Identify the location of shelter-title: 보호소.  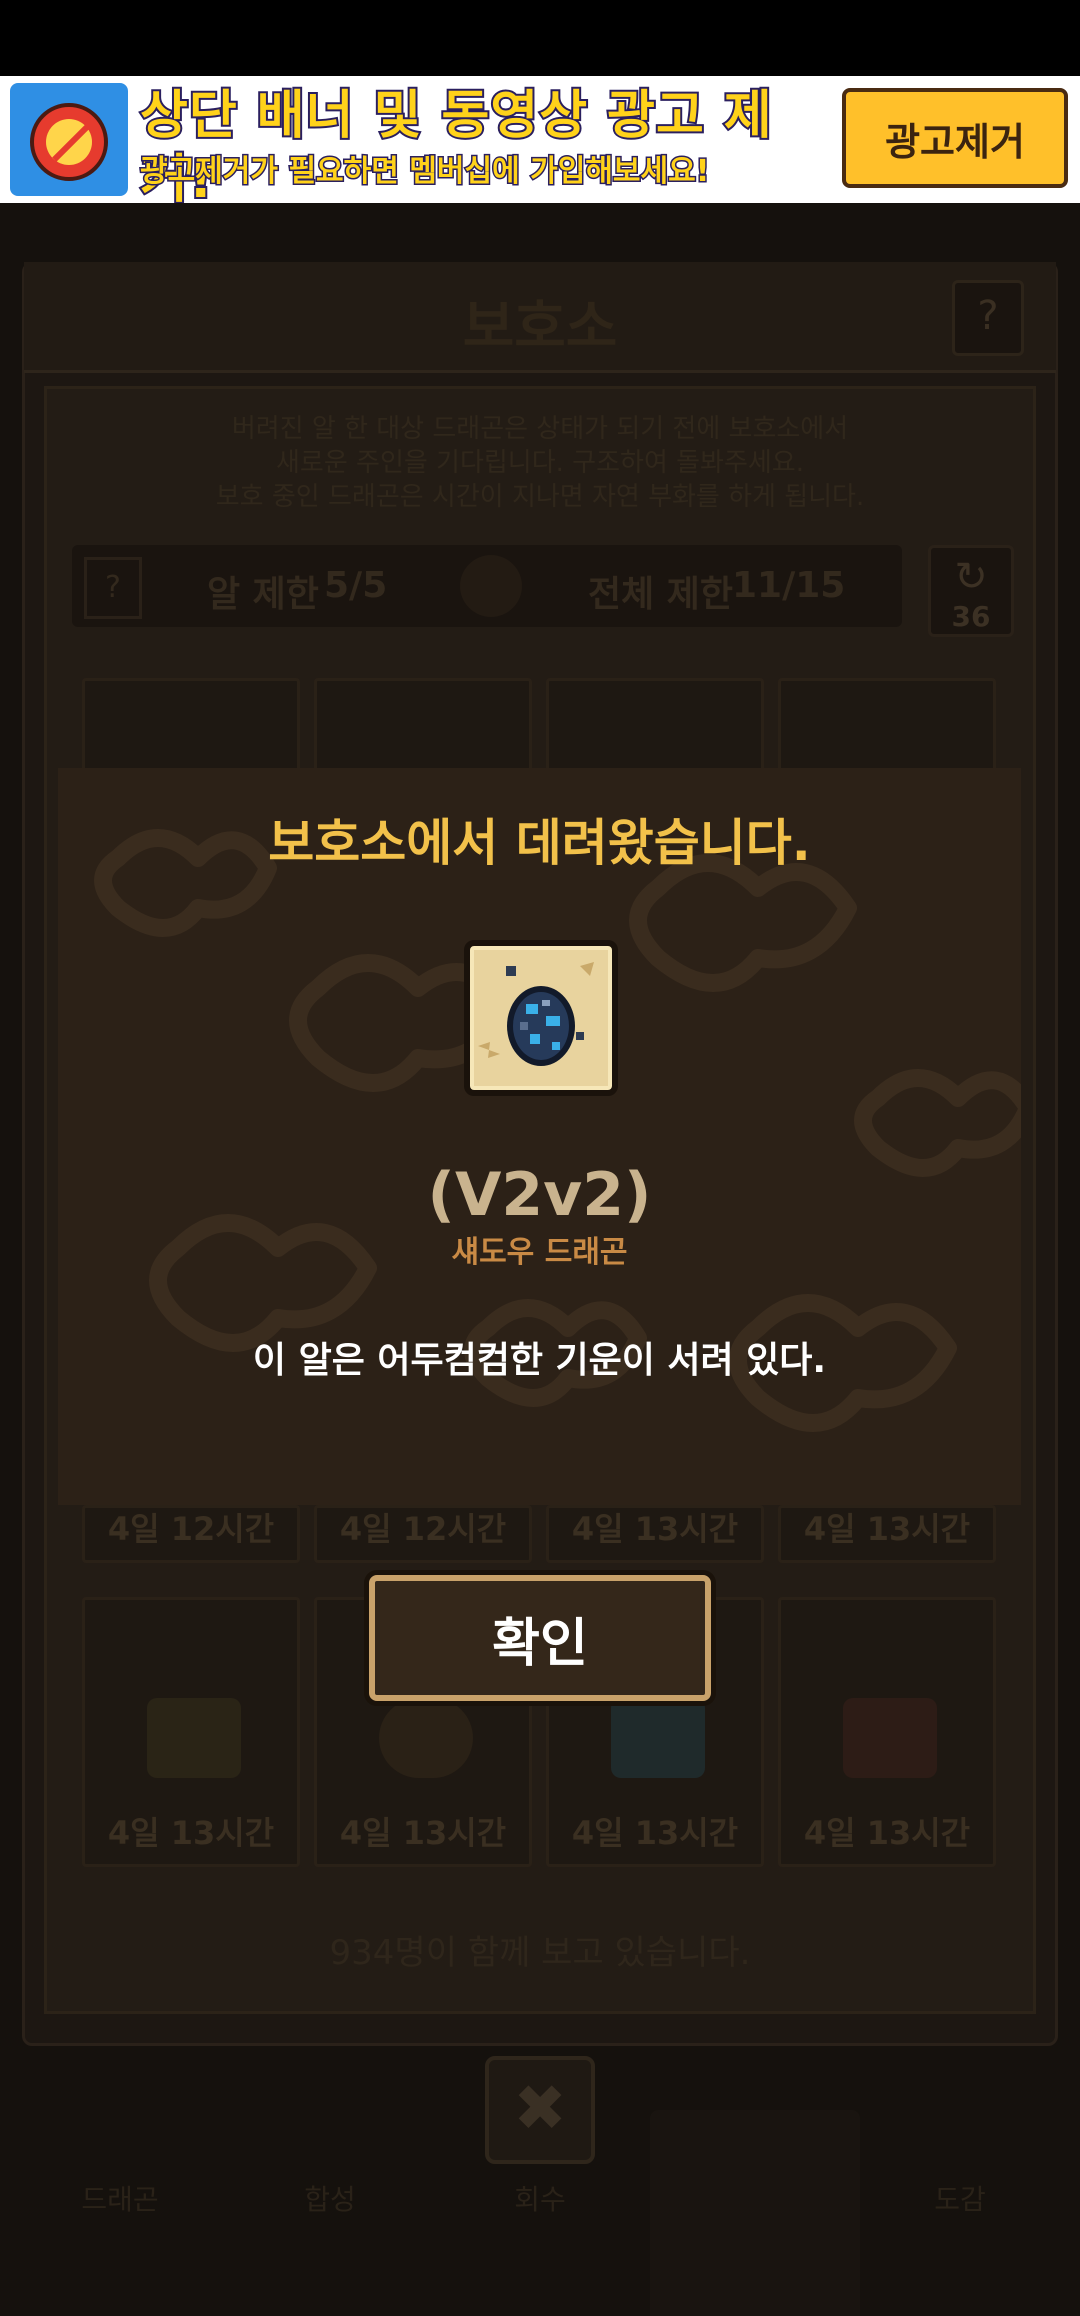
(540, 327).